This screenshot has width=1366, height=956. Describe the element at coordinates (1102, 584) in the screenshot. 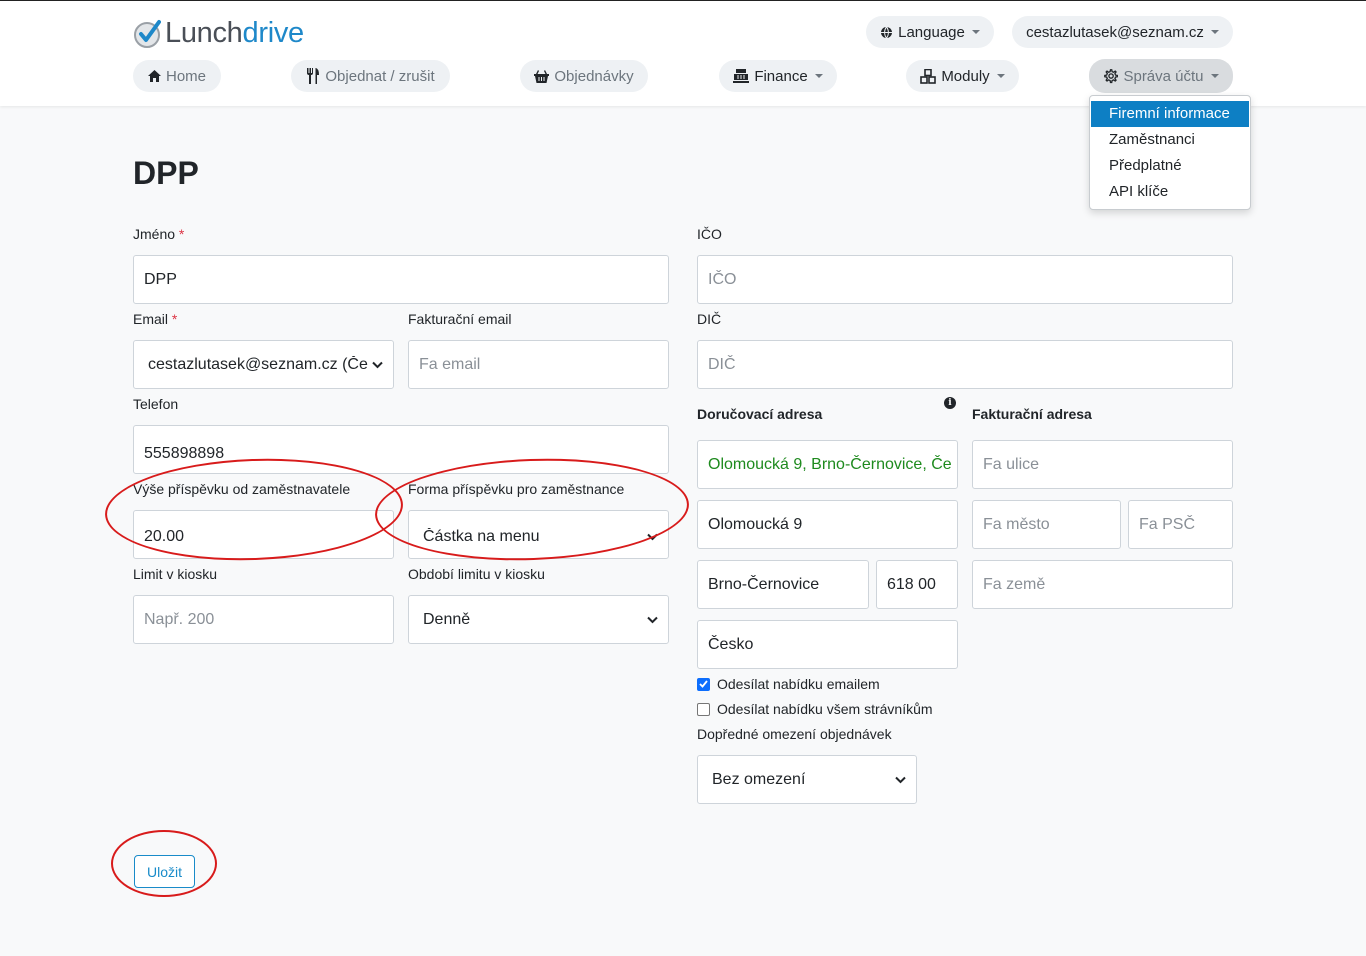

I see `billing-country-input: Fa země` at that location.